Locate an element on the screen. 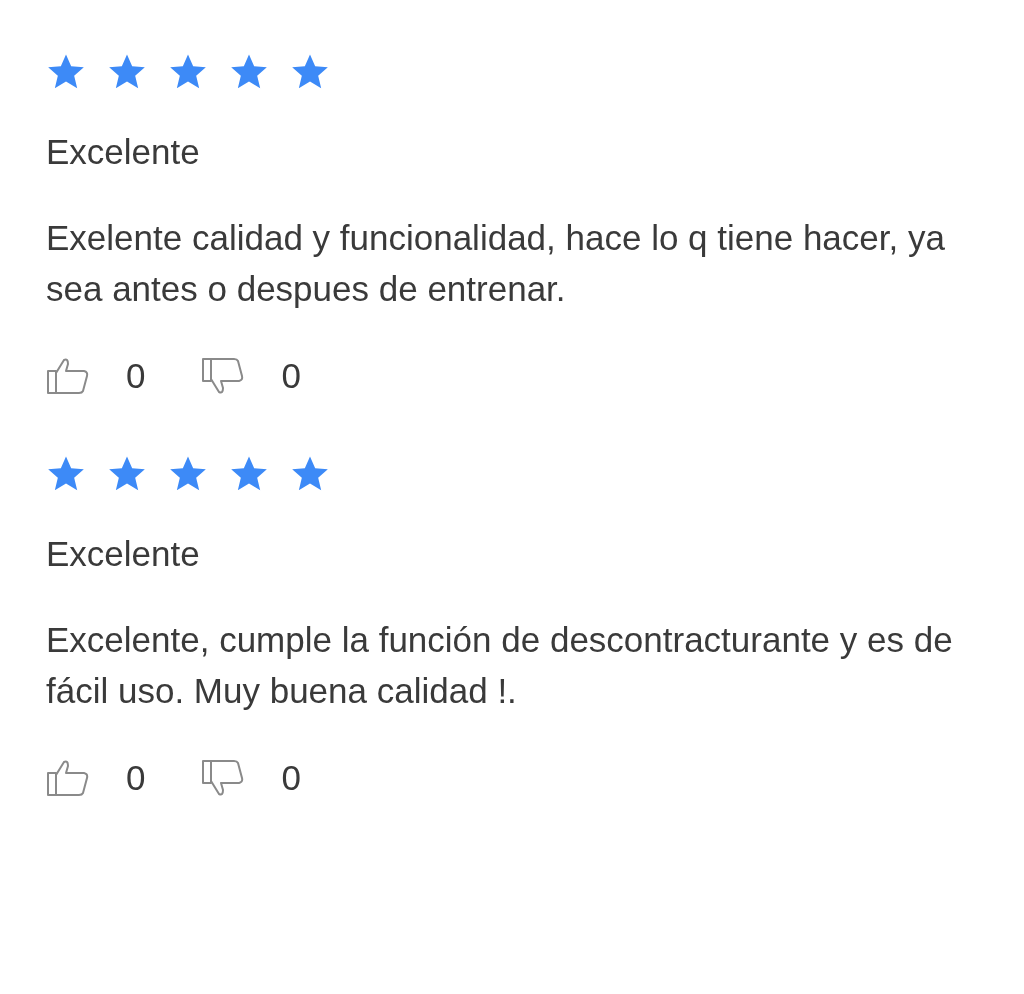  review-text: Exelente calidad y funcionalidad, hace lo q tiene hacer, ya sea antes o despues de entrenar. is located at coordinates (496, 263).